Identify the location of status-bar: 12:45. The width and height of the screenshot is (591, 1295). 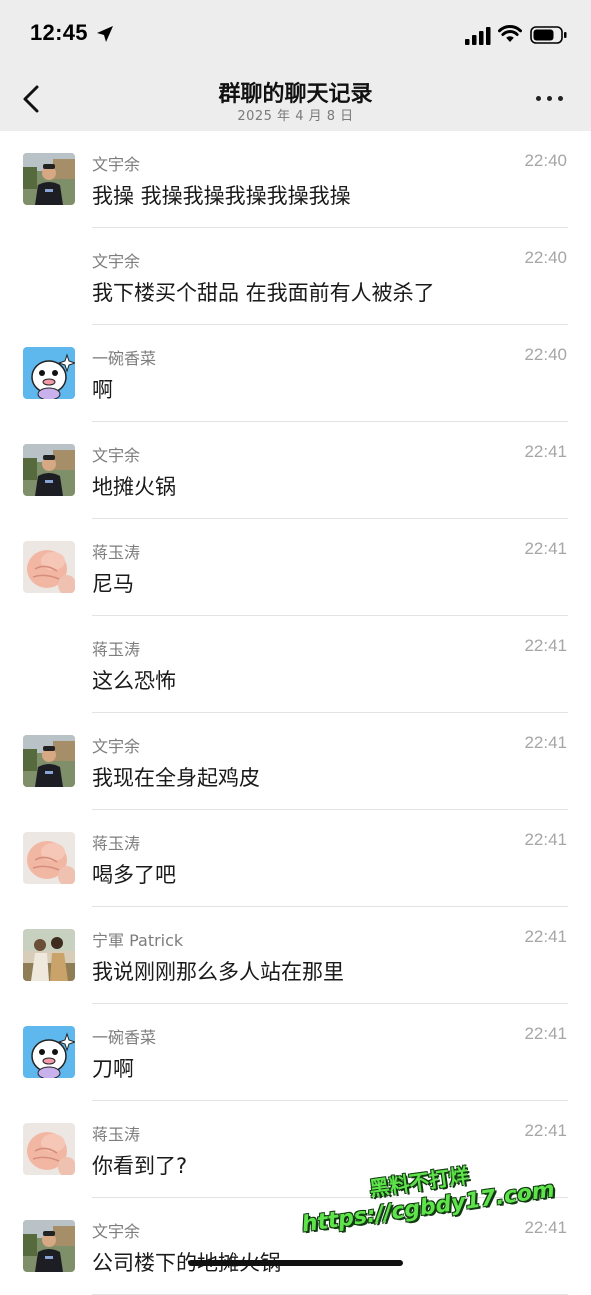
(295, 32).